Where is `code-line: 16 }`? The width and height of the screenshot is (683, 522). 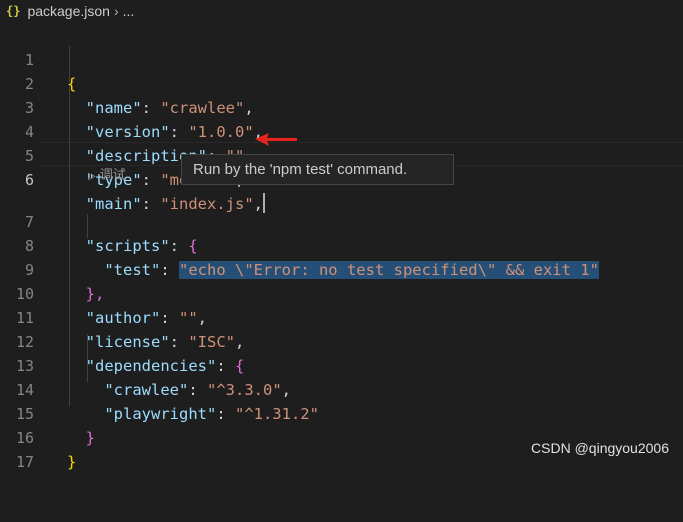 code-line: 16 } is located at coordinates (341, 436).